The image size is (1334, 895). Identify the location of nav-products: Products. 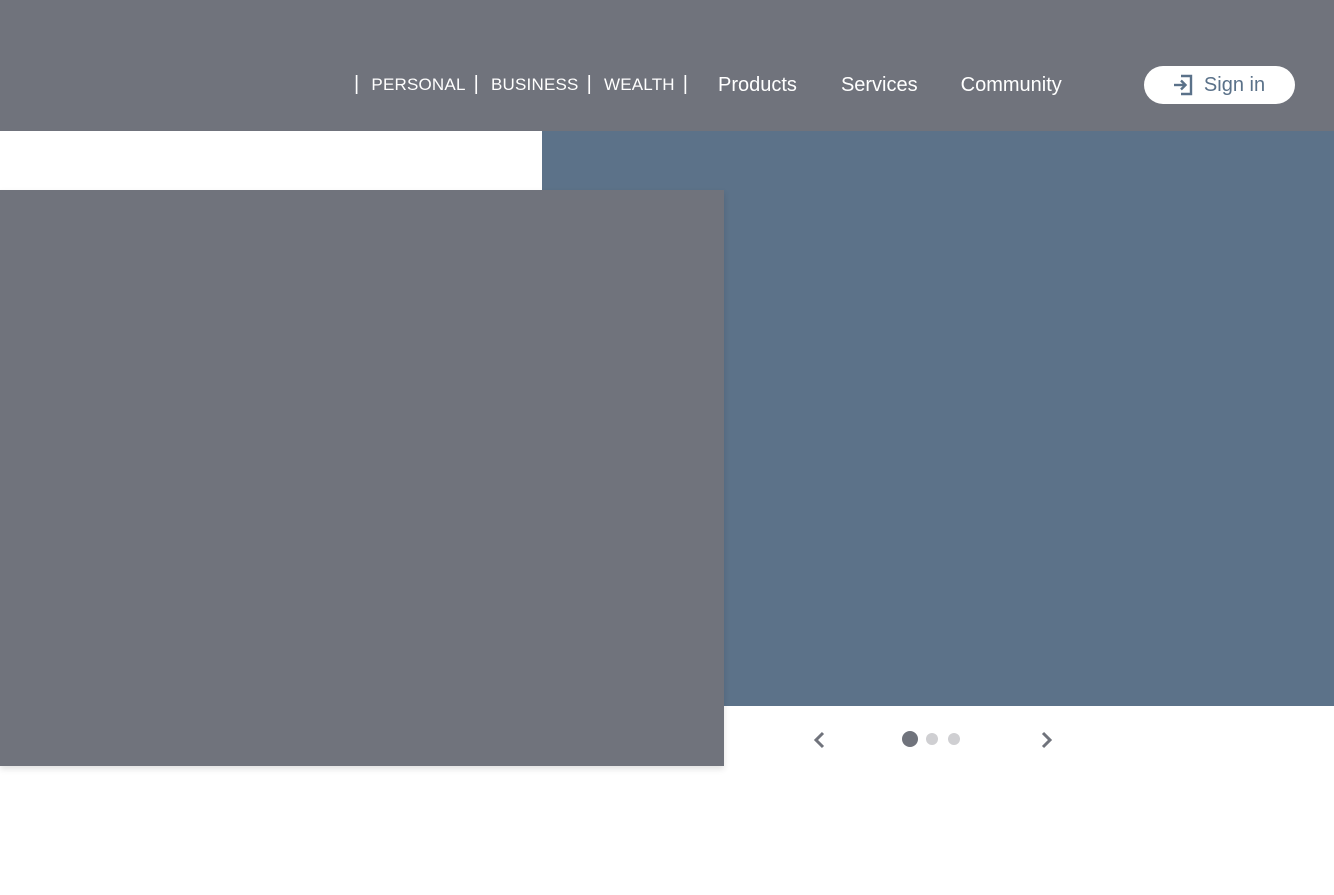
(757, 85).